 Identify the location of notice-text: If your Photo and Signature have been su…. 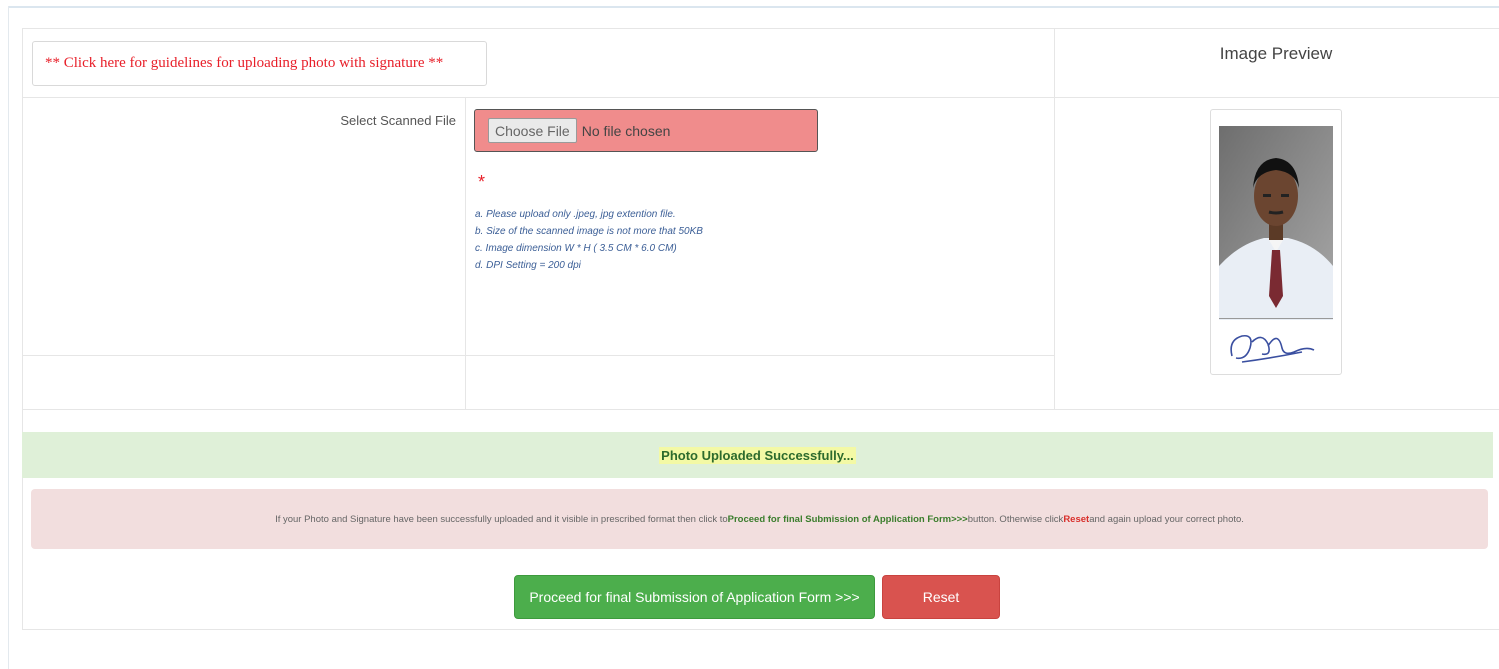
(501, 519).